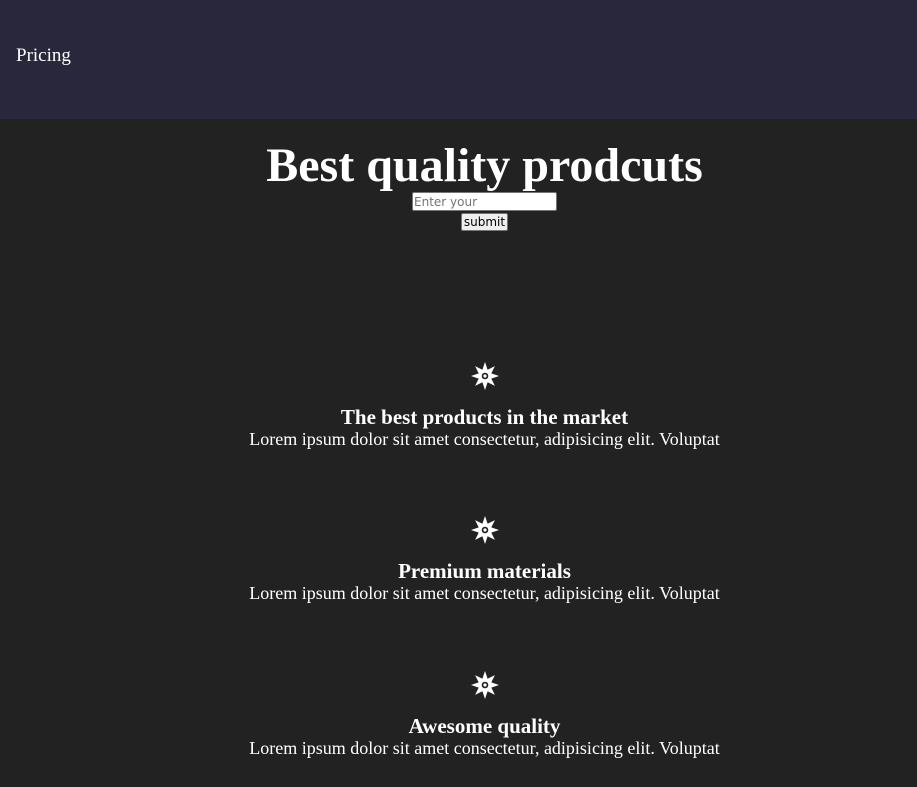 This screenshot has width=917, height=787. What do you see at coordinates (458, 211) in the screenshot?
I see `email-signup-form: submit` at bounding box center [458, 211].